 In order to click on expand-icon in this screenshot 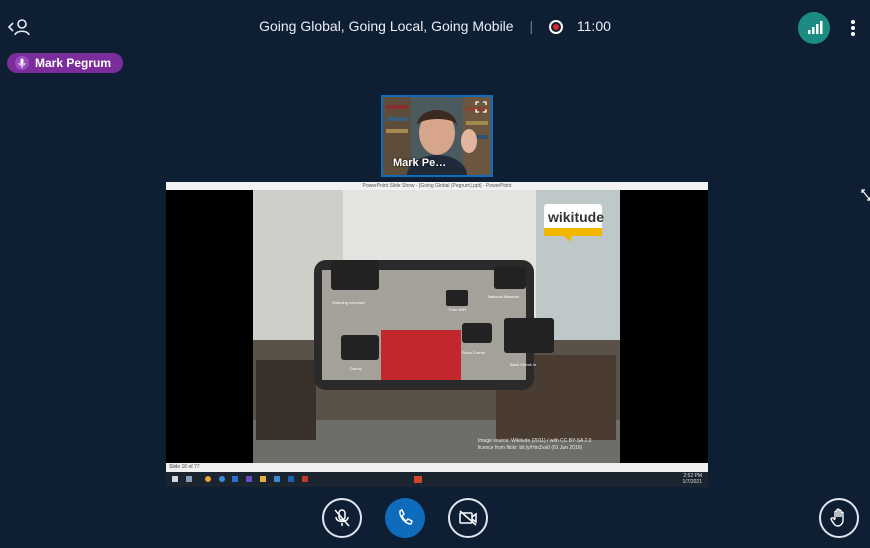, I will do `click(865, 195)`.